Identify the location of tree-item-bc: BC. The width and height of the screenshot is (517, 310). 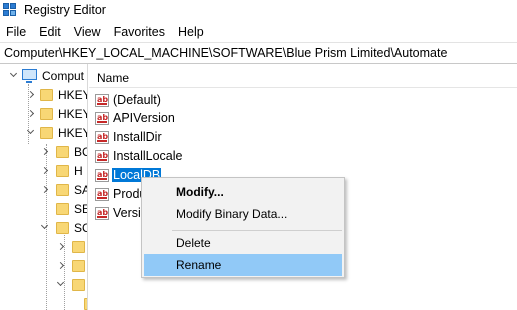
(43, 151).